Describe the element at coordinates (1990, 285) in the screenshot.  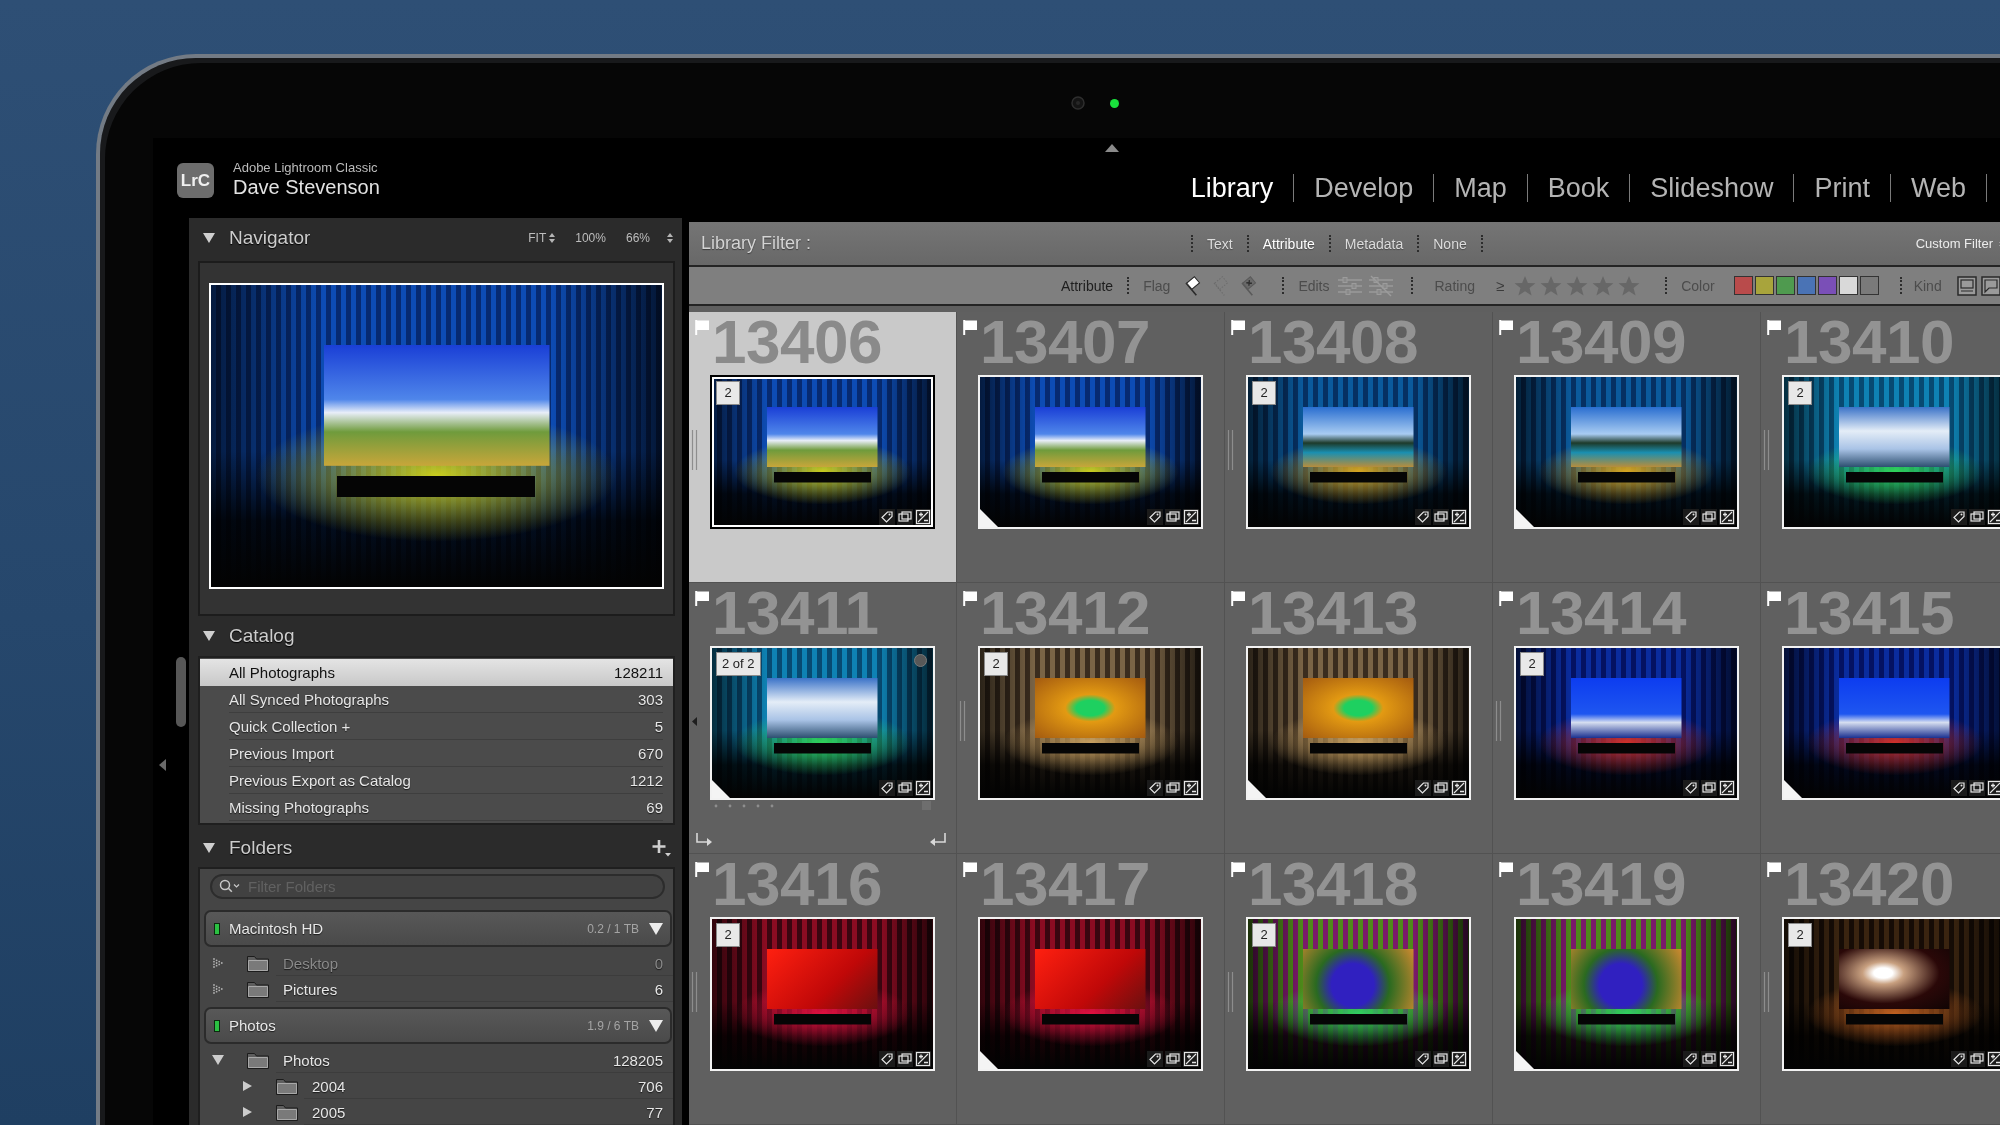
I see `bubble-frame-icon` at that location.